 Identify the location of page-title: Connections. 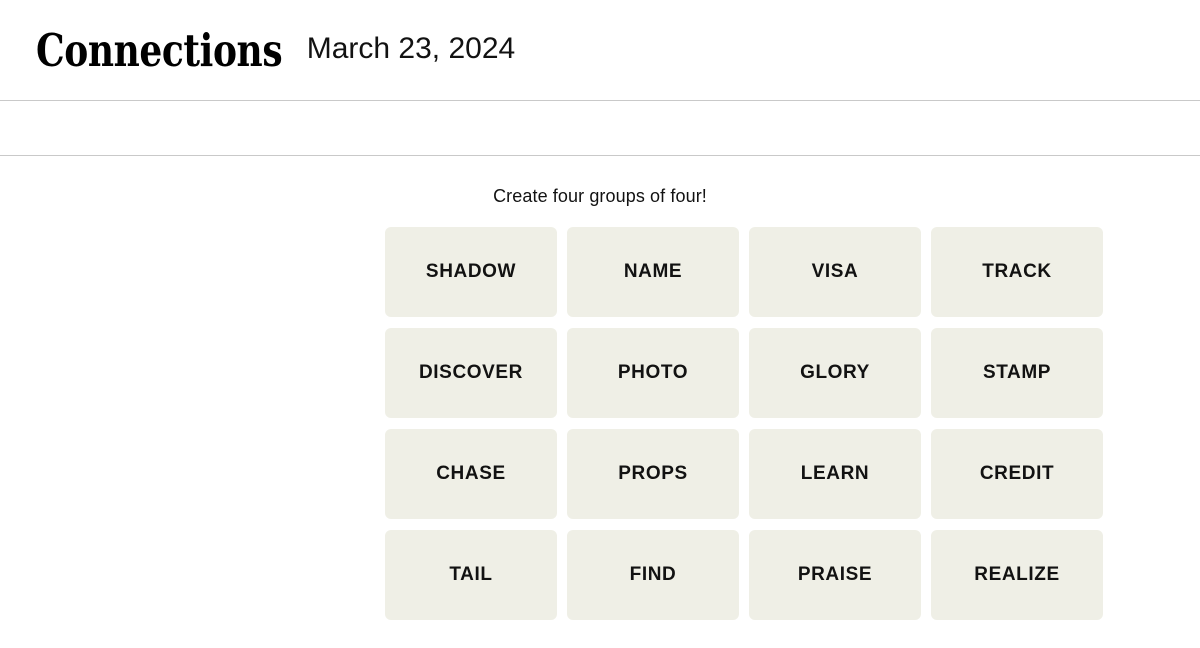
(159, 50).